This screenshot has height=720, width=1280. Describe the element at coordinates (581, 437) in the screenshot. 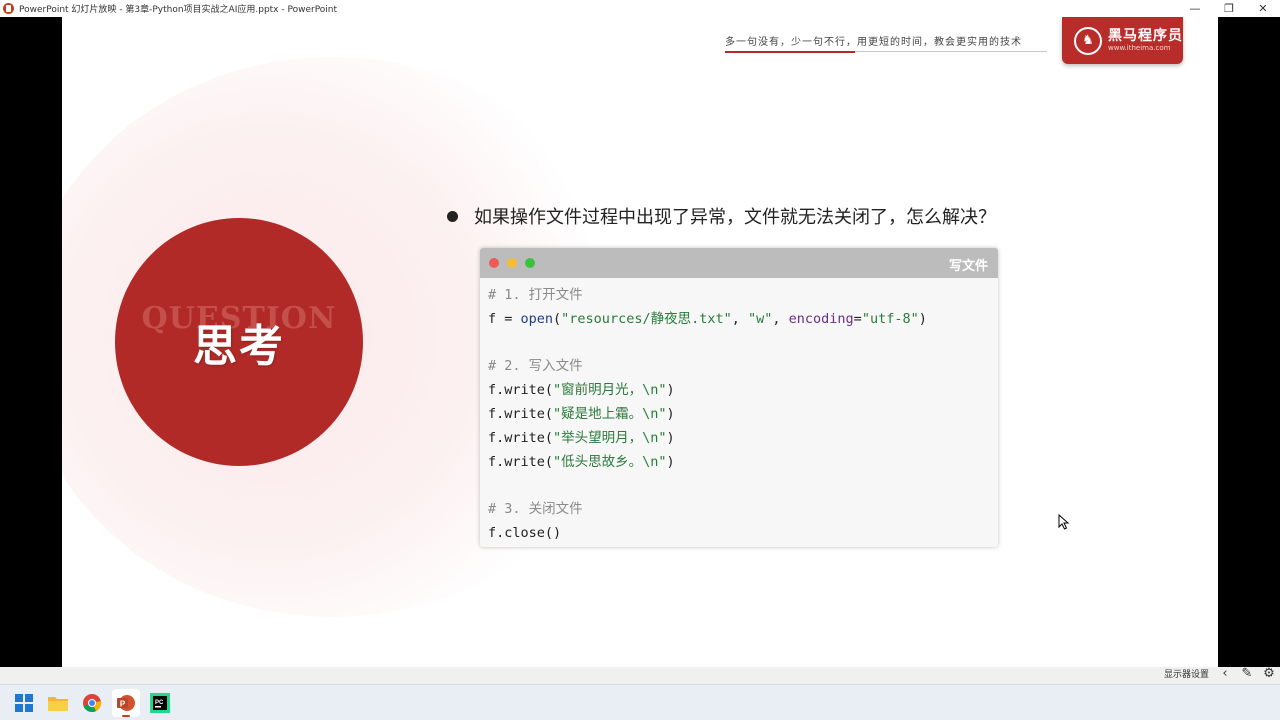

I see `code-line: f.write("举头望明月，\n")` at that location.